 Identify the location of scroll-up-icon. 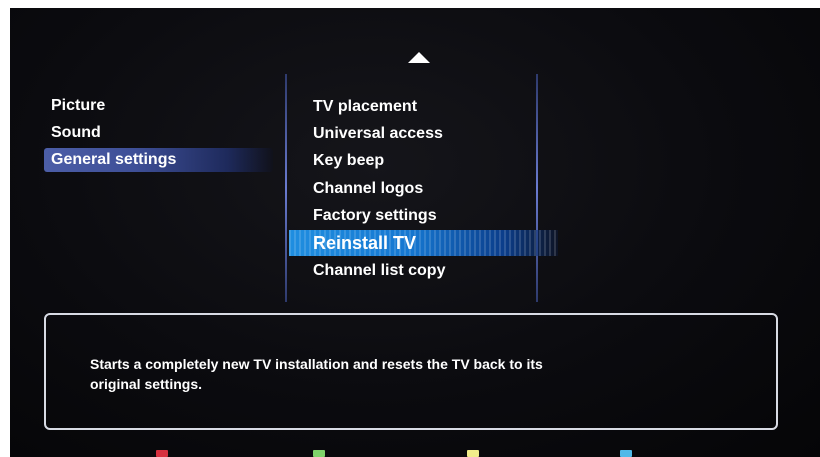
(419, 57).